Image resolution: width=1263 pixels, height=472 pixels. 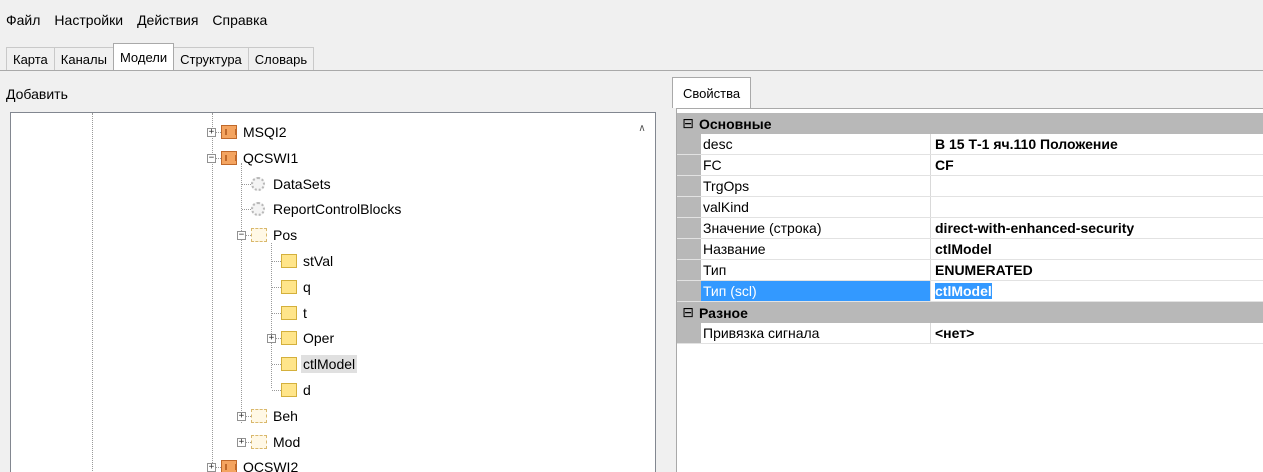 What do you see at coordinates (92, 292) in the screenshot?
I see `tree-guide-root` at bounding box center [92, 292].